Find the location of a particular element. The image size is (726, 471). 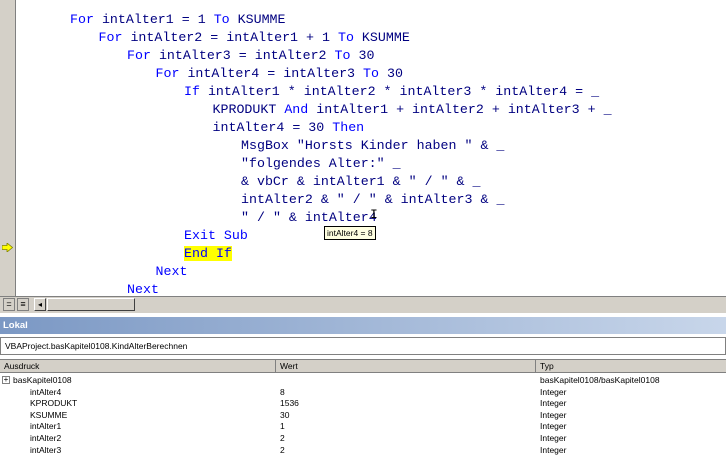

locals-row: KPRODUKT 1536 Integer is located at coordinates (363, 403).